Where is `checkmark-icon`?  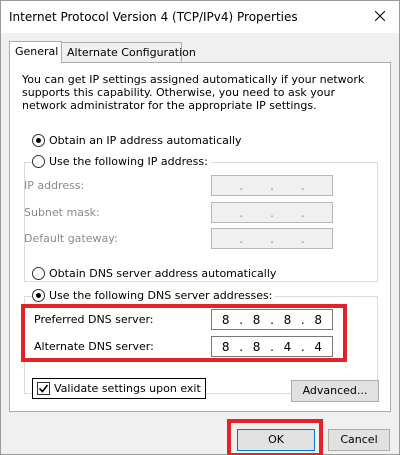
checkmark-icon is located at coordinates (43, 388).